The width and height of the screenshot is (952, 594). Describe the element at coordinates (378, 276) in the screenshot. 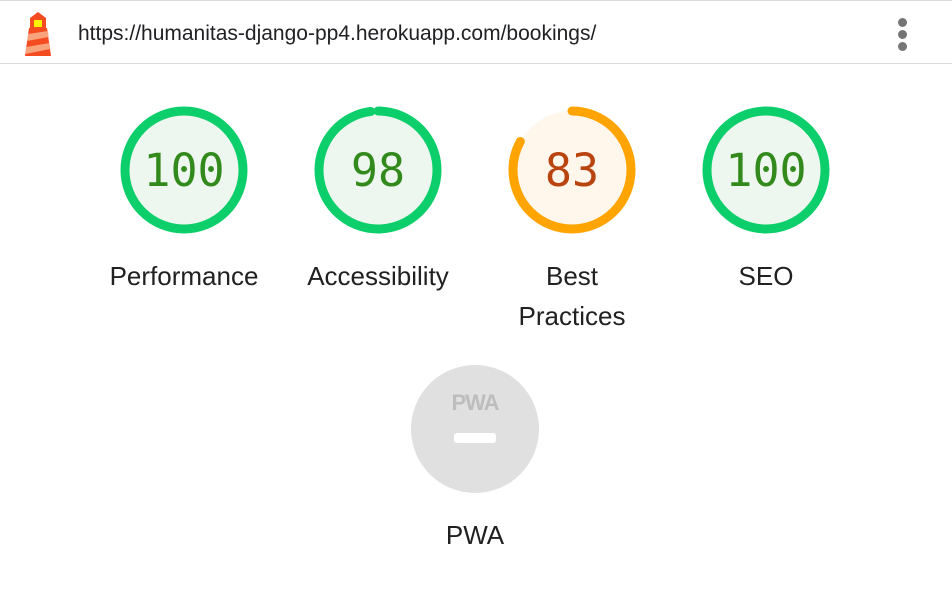

I see `gauge-label-accessibility: Accessibility` at that location.